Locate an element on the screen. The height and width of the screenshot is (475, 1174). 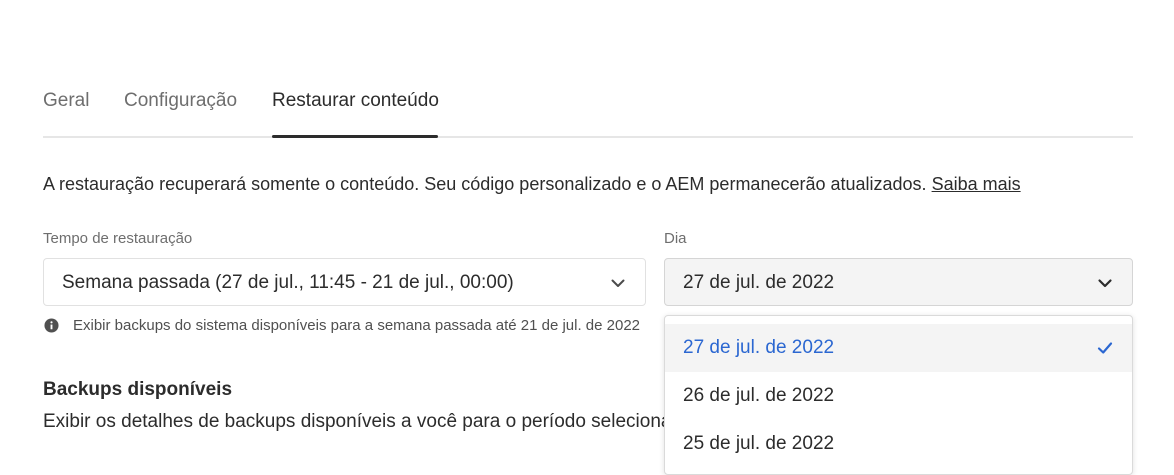
tab-restaurar-conteudo: Restaurar conteúdo is located at coordinates (355, 101).